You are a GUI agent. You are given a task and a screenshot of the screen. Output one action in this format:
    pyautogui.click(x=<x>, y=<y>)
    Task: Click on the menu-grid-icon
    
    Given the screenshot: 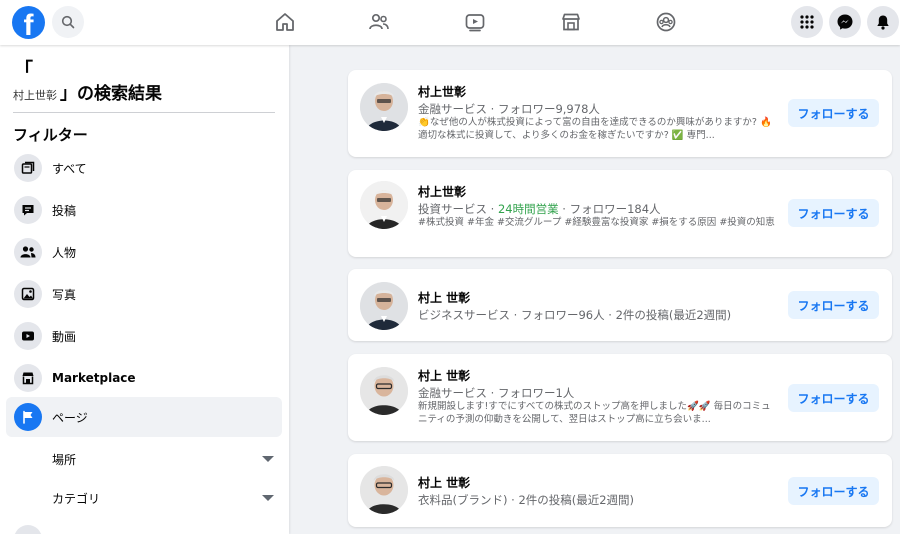 What is the action you would take?
    pyautogui.click(x=807, y=22)
    